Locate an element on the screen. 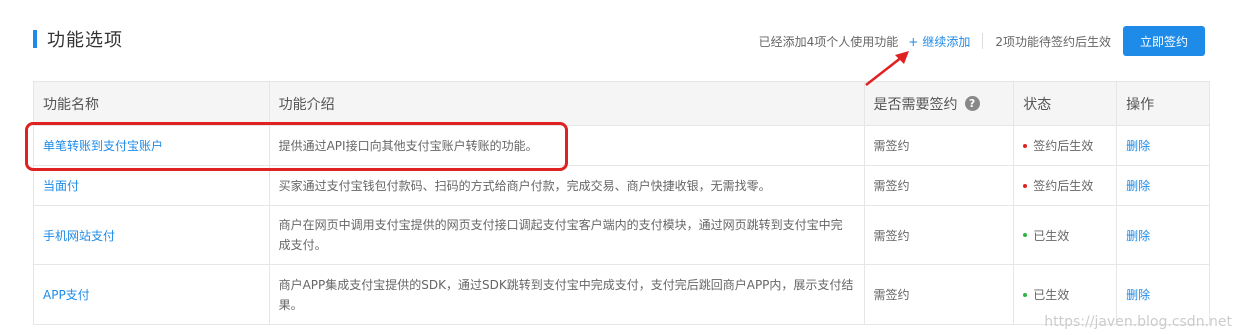 This screenshot has height=335, width=1240. table-header-row: 功能名称 功能介绍 是否需要签约 ? 状态 操作 is located at coordinates (621, 104).